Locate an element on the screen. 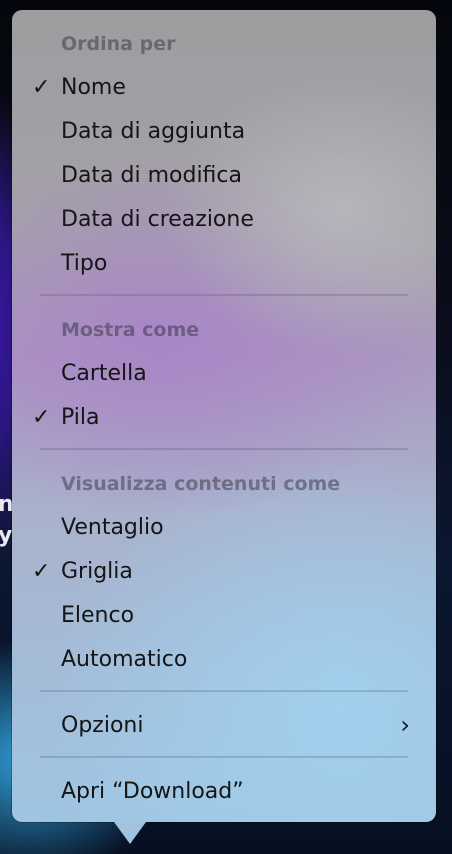 The height and width of the screenshot is (854, 452). menu-item-sort-date-modified: Data di modifica is located at coordinates (224, 175).